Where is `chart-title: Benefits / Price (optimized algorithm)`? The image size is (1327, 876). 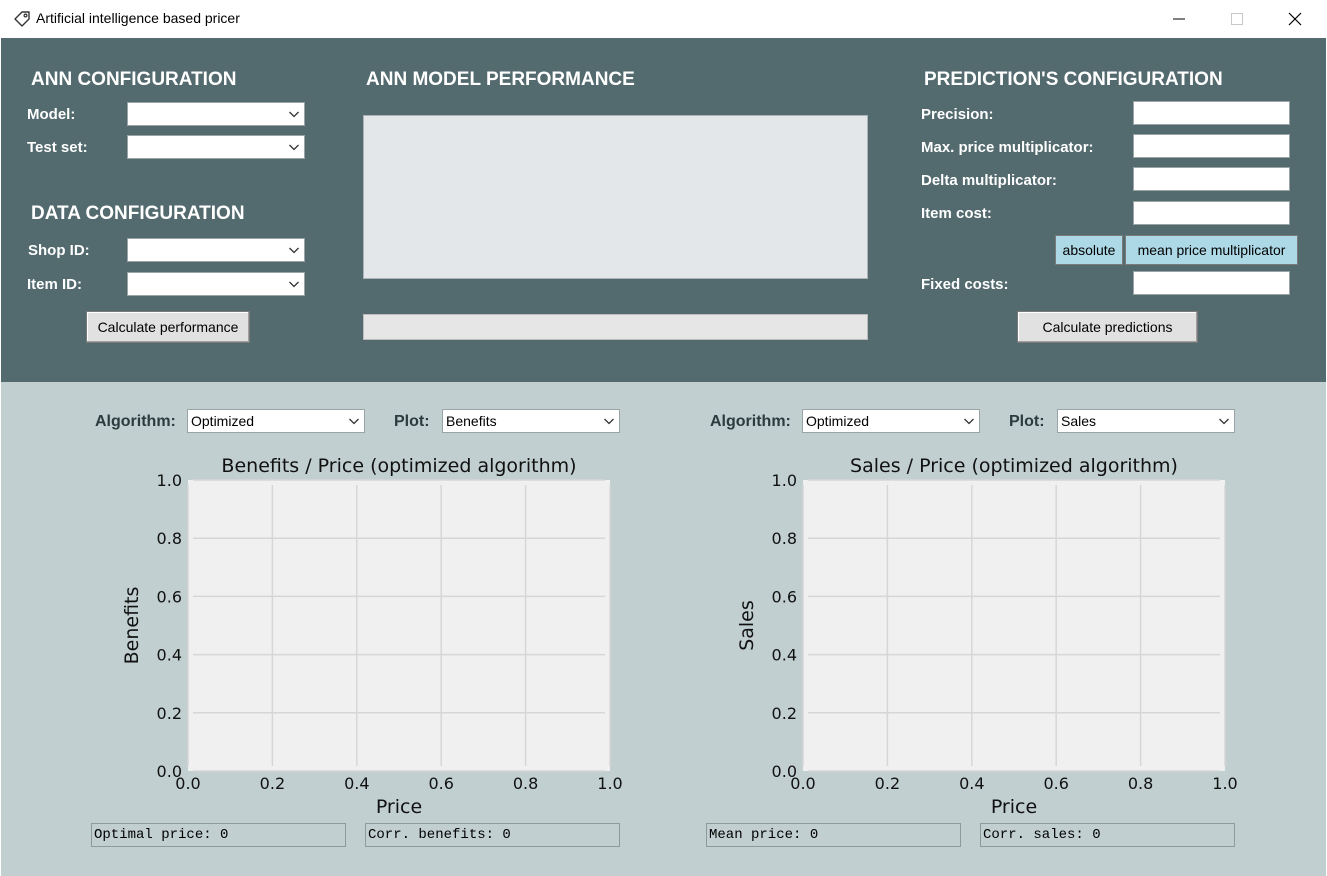
chart-title: Benefits / Price (optimized algorithm) is located at coordinates (398, 466).